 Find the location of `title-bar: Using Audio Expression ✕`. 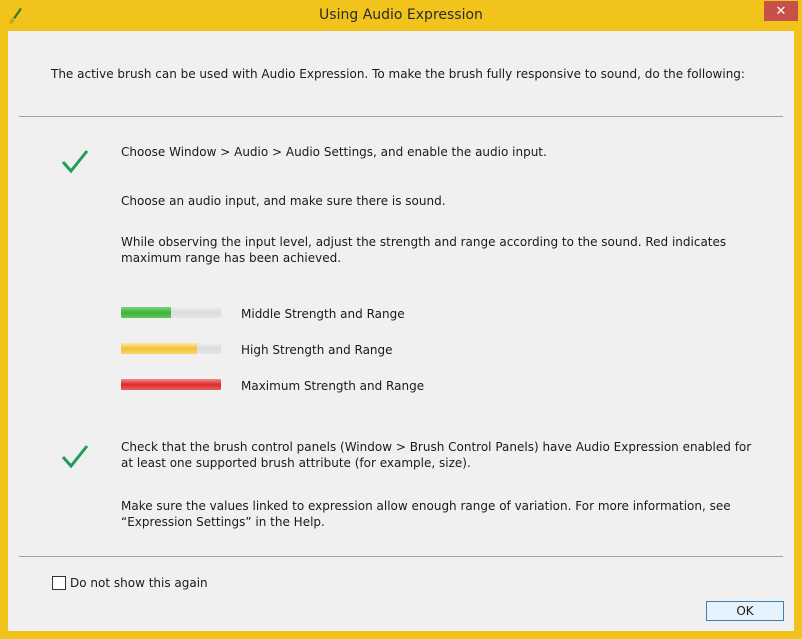

title-bar: Using Audio Expression ✕ is located at coordinates (401, 16).